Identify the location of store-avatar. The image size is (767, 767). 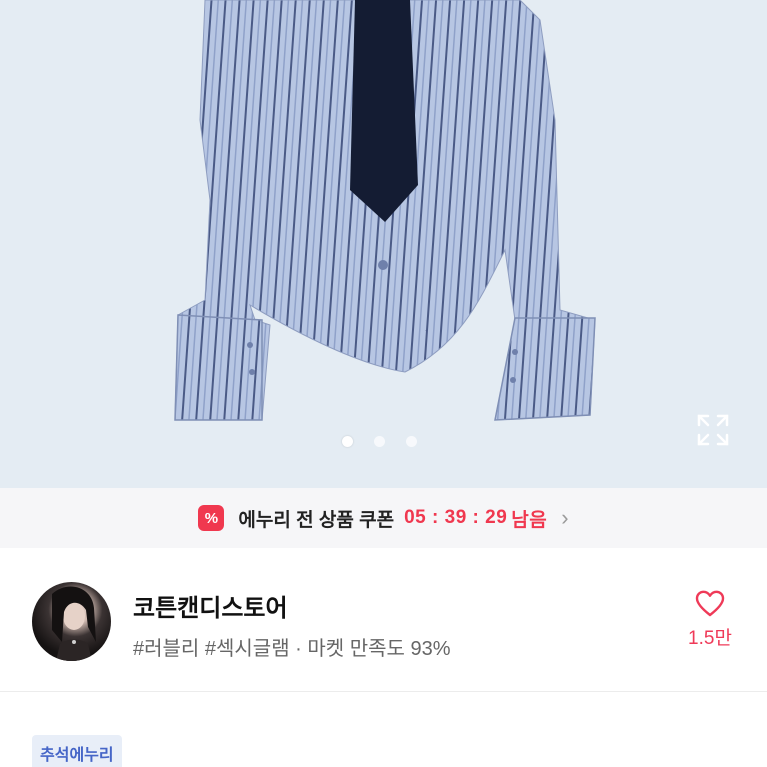
(71, 621).